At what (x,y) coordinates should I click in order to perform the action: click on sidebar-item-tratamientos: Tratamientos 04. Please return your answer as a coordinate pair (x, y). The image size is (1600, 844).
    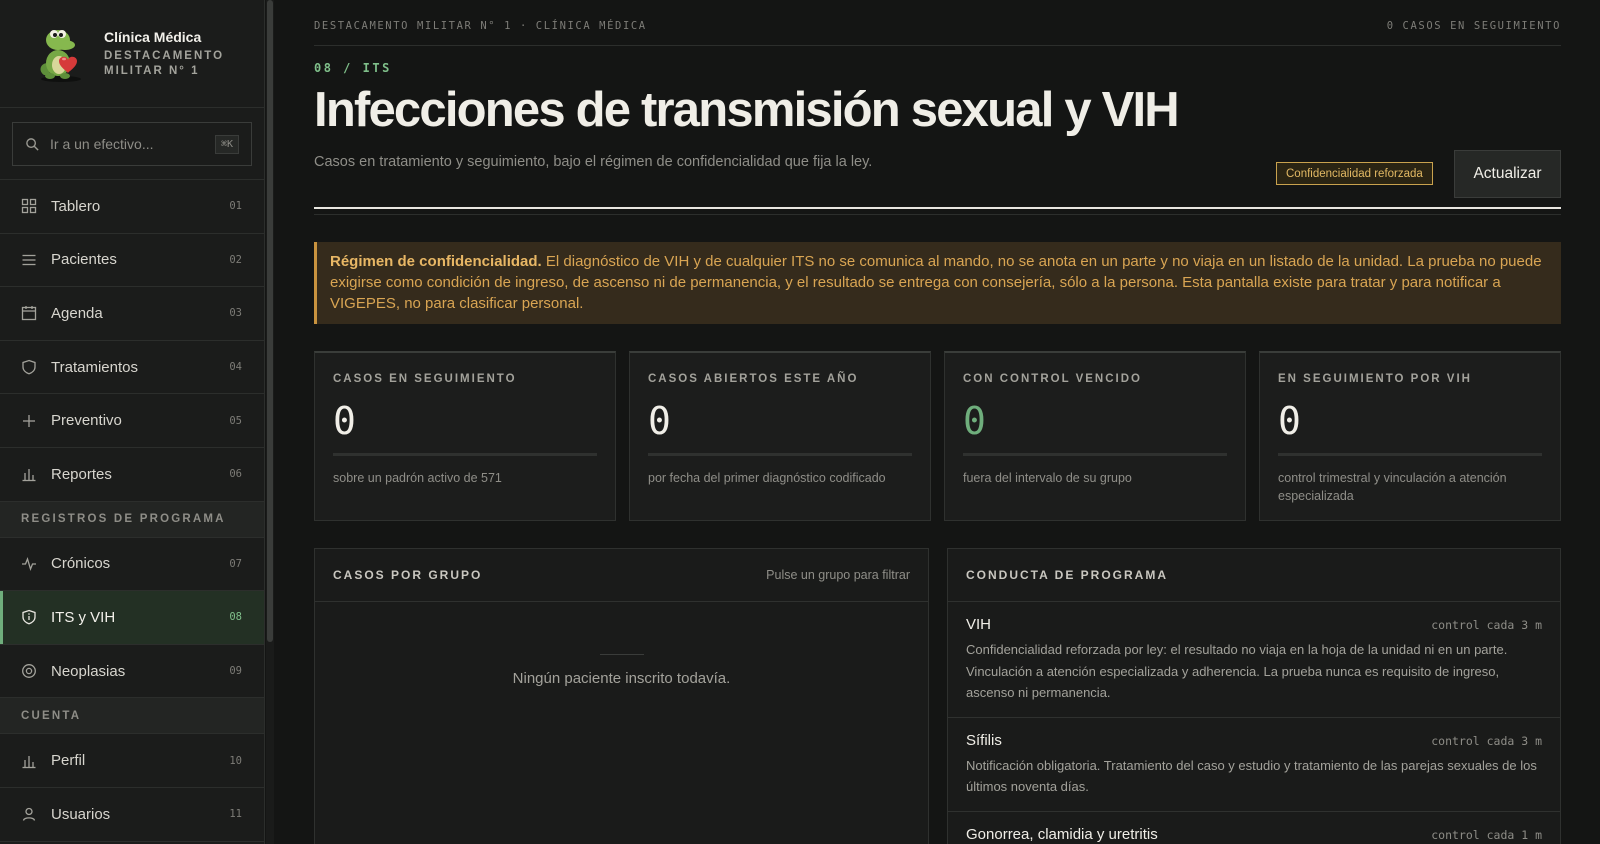
    Looking at the image, I should click on (132, 368).